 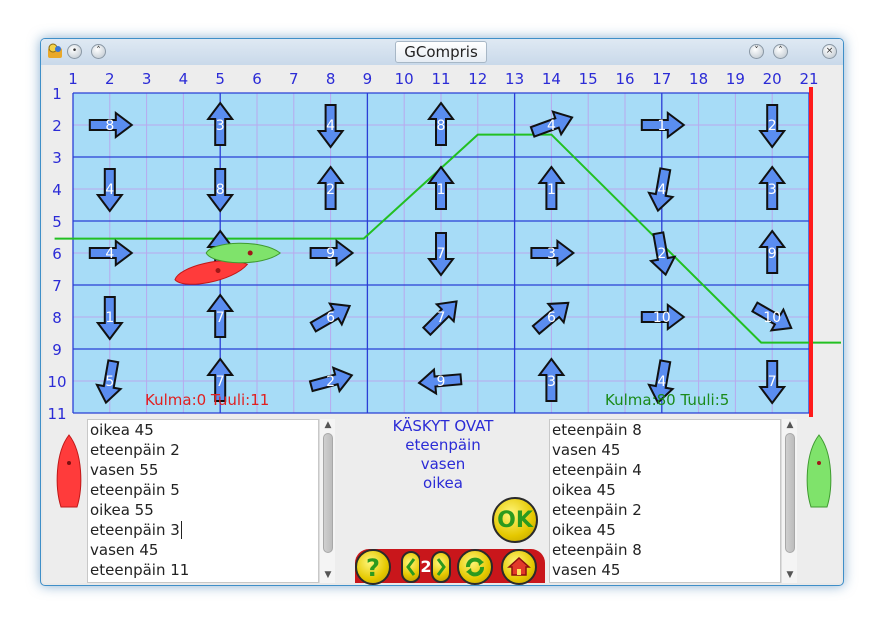 I want to click on chevron-left-icon, so click(x=411, y=567).